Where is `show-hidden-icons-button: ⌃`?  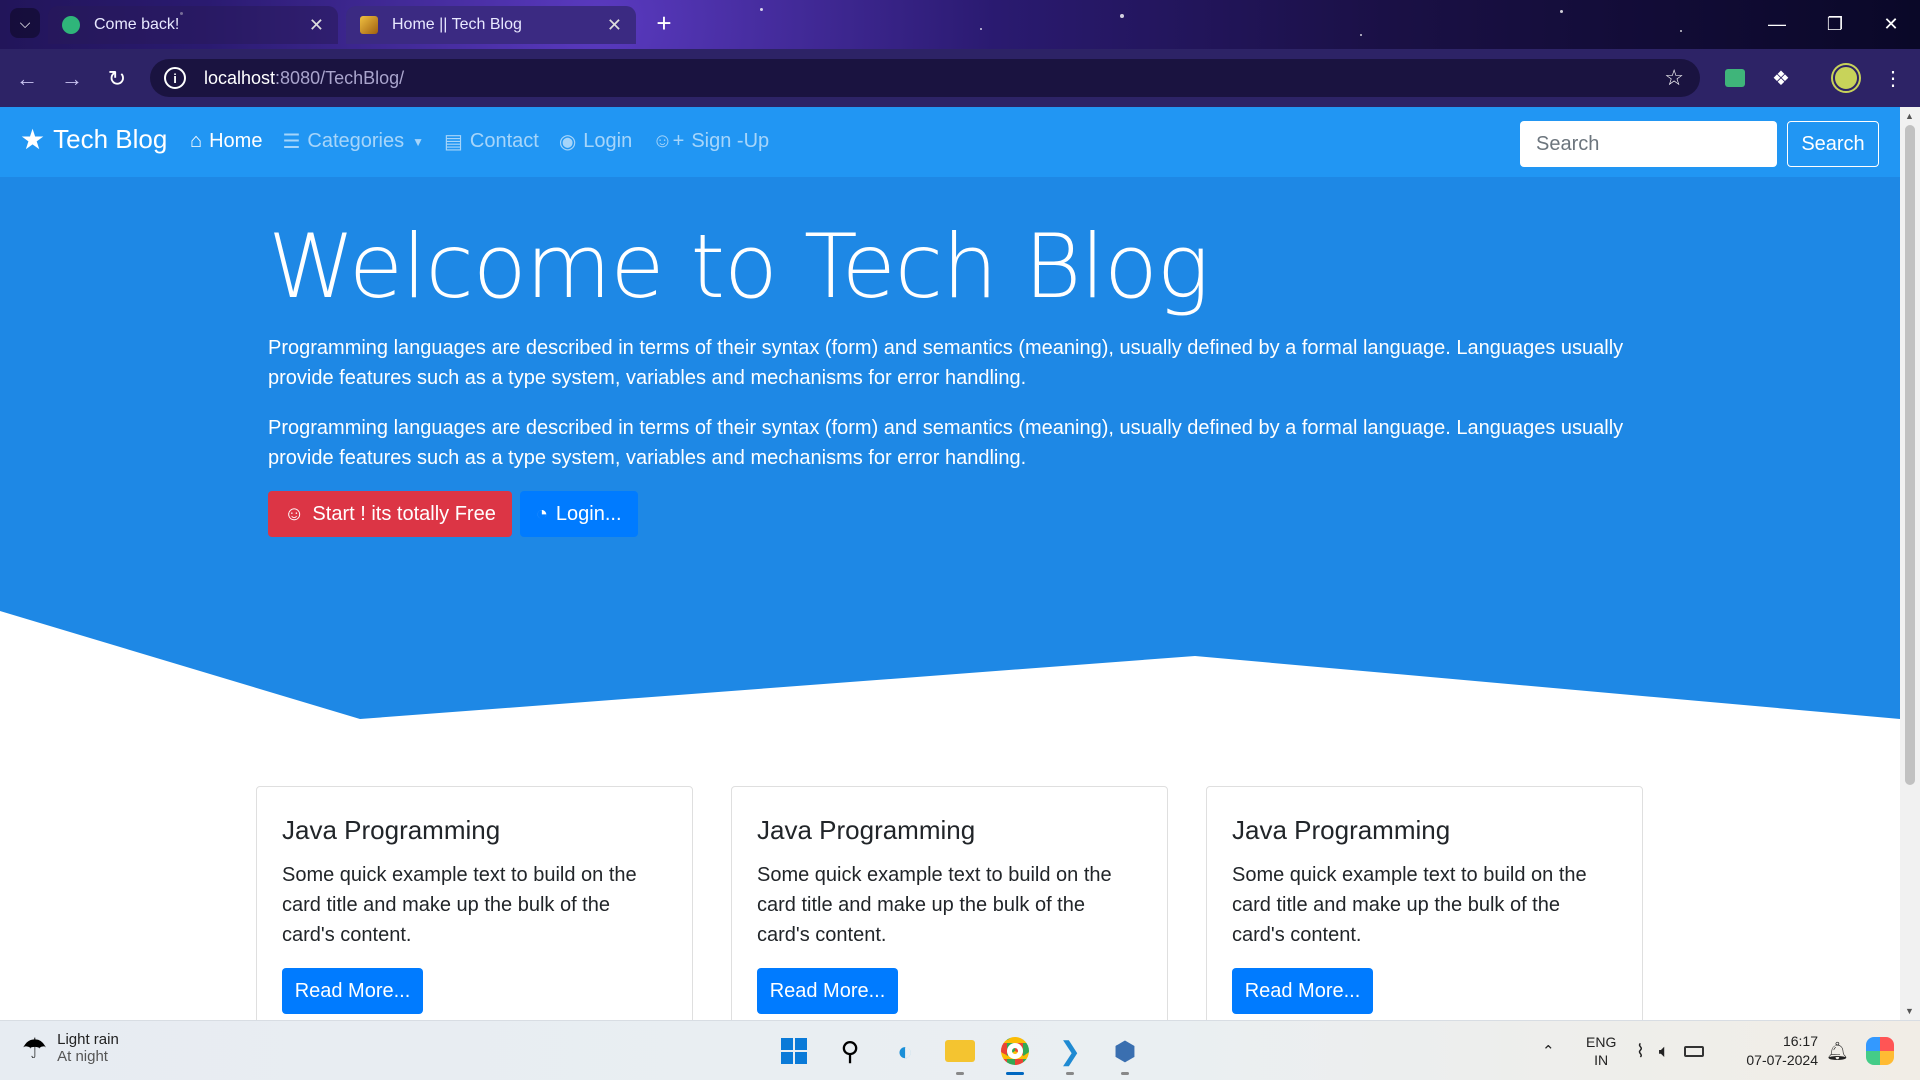 show-hidden-icons-button: ⌃ is located at coordinates (1548, 1051).